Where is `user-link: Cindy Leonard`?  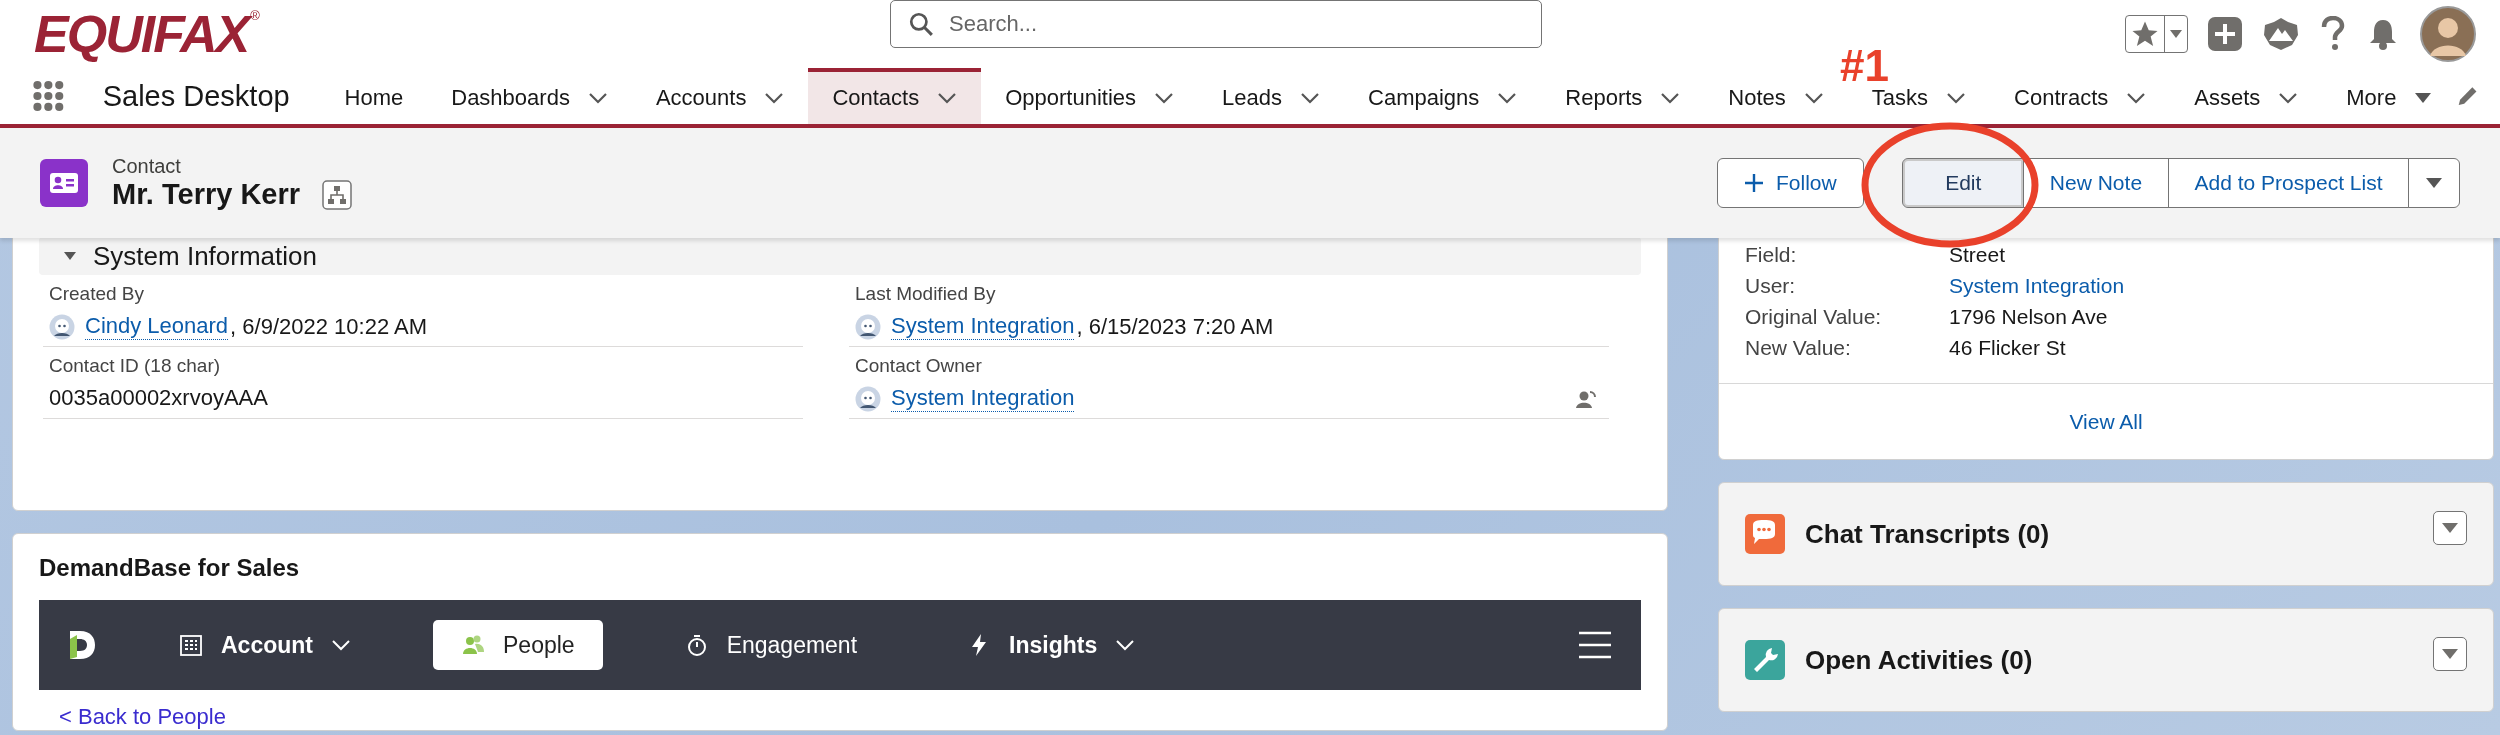
user-link: Cindy Leonard is located at coordinates (157, 326).